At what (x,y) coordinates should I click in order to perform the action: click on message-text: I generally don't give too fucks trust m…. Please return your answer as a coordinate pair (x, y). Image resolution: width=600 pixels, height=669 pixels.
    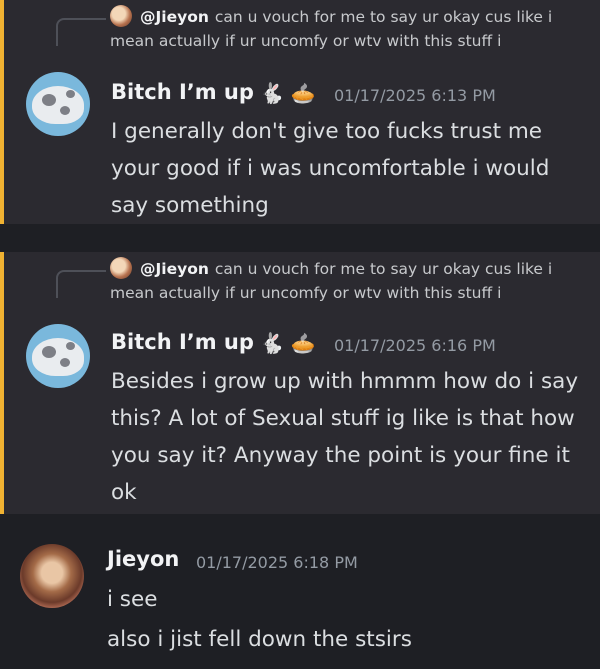
    Looking at the image, I should click on (330, 168).